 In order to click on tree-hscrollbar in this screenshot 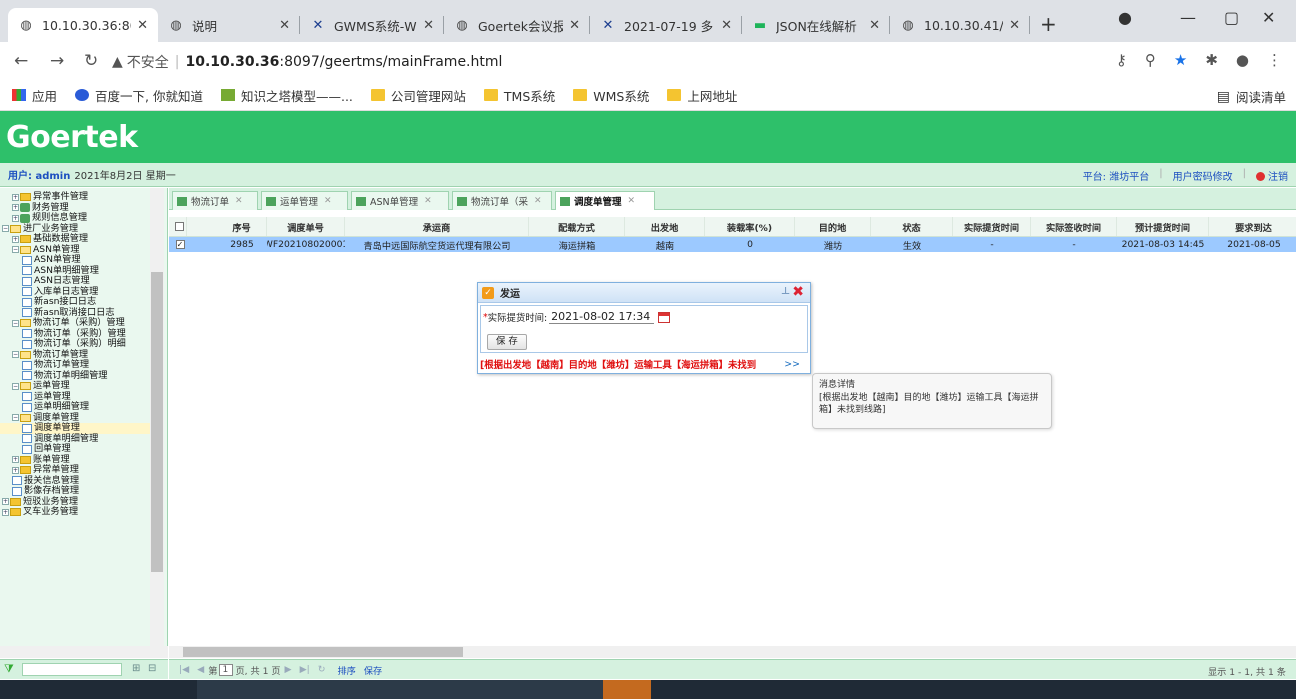, I will do `click(84, 652)`.